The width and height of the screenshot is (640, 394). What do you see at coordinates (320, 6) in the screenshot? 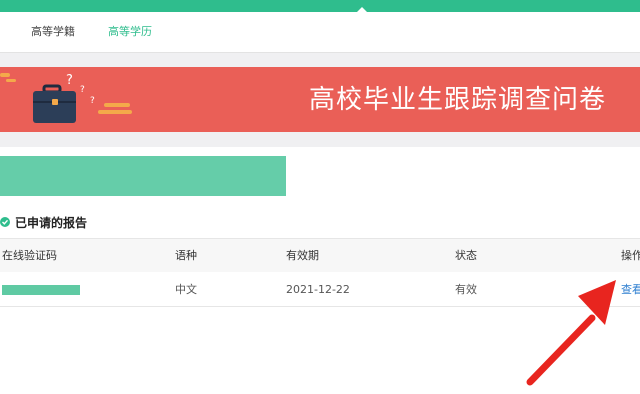
I see `top-accent-bar` at bounding box center [320, 6].